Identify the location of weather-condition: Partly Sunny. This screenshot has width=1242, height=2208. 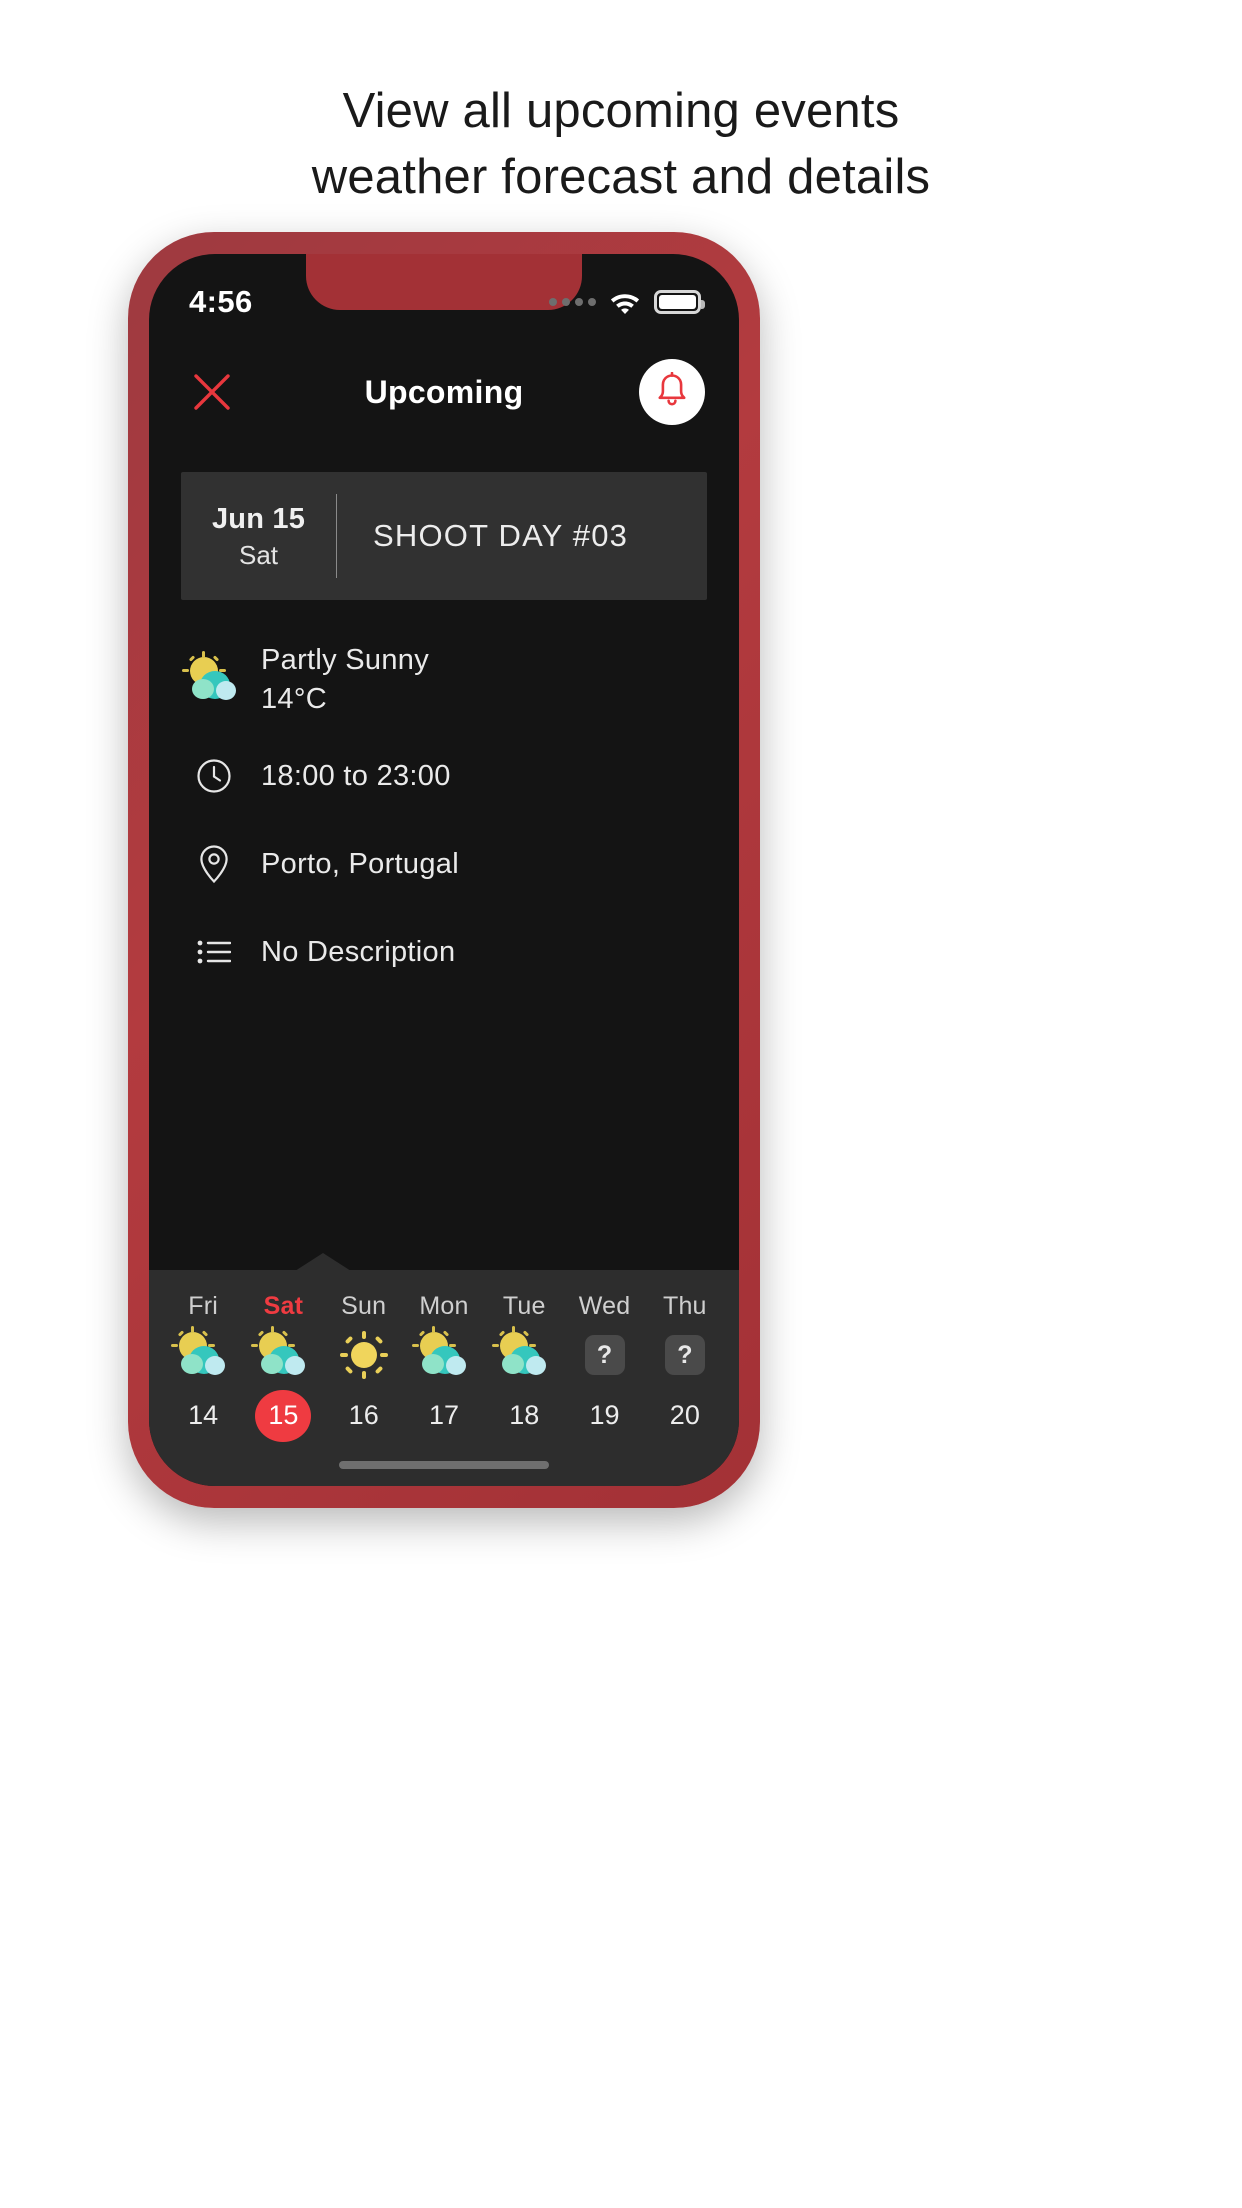
(345, 660).